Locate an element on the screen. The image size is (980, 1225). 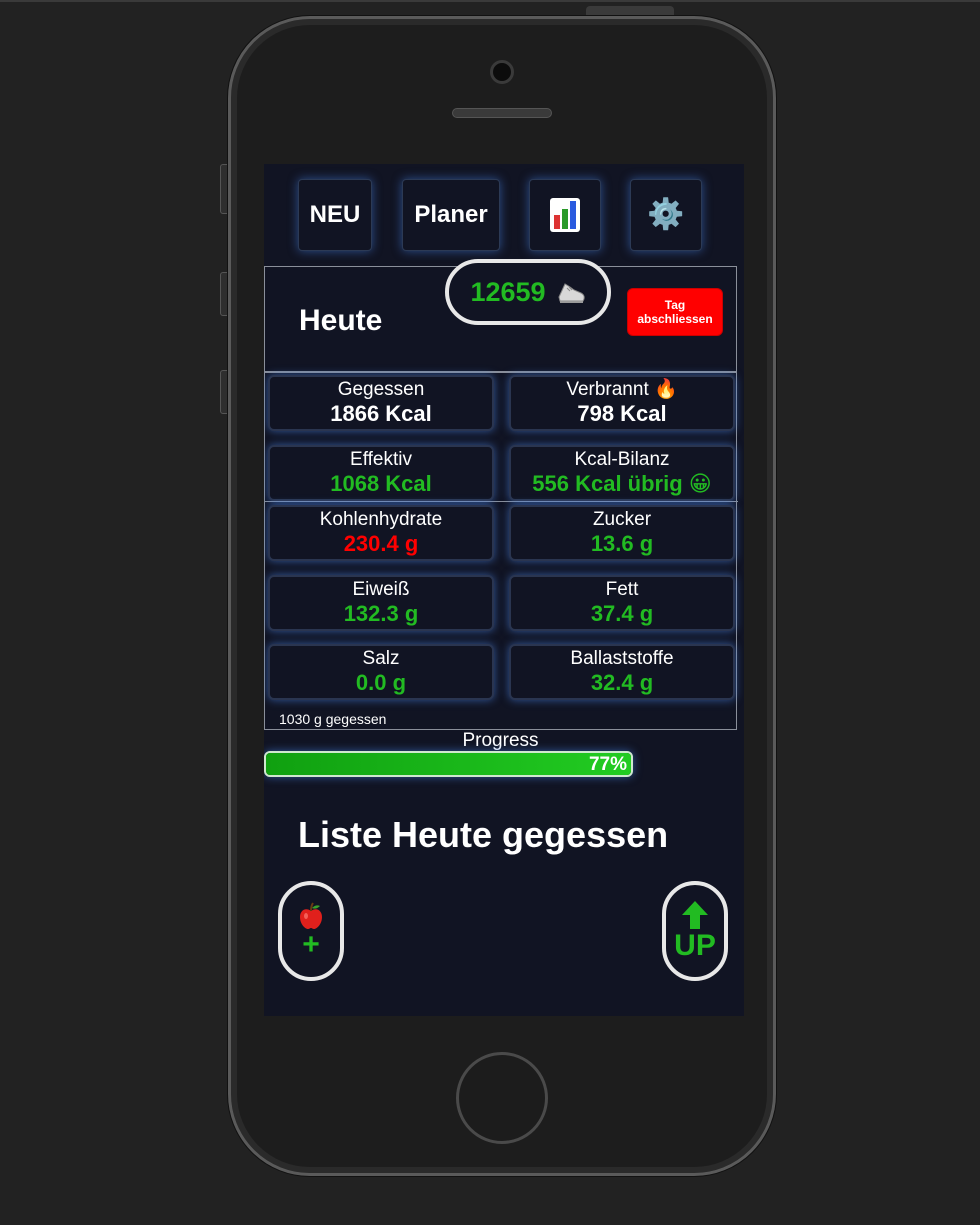
page-title: Heute is located at coordinates (341, 320).